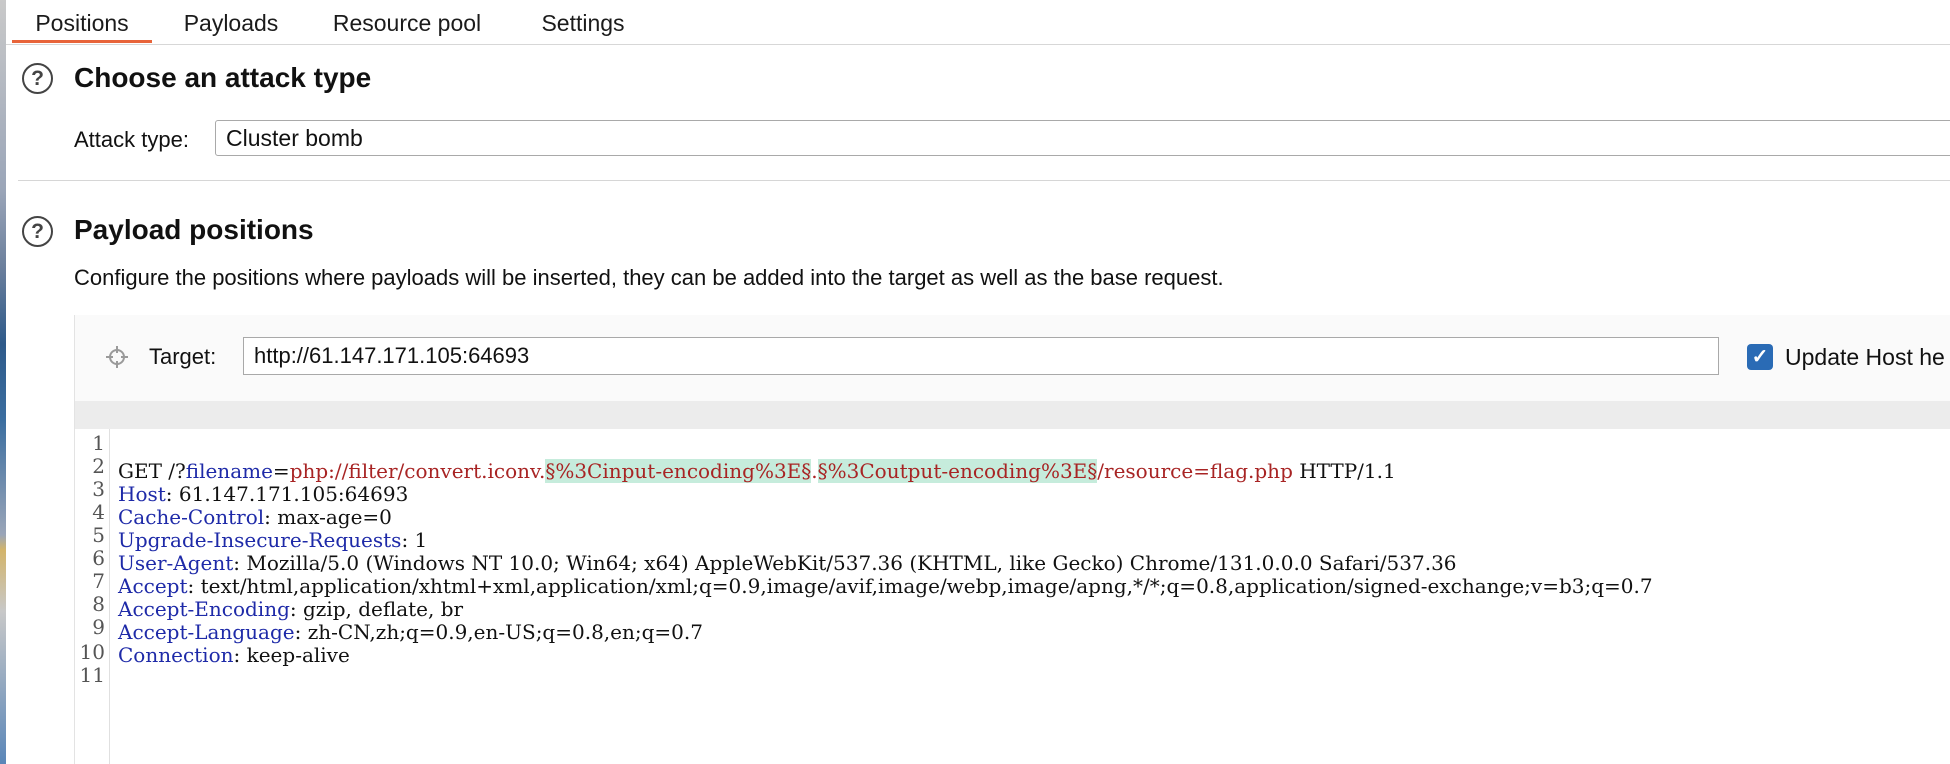 The image size is (1950, 764). Describe the element at coordinates (984, 180) in the screenshot. I see `section-divider` at that location.